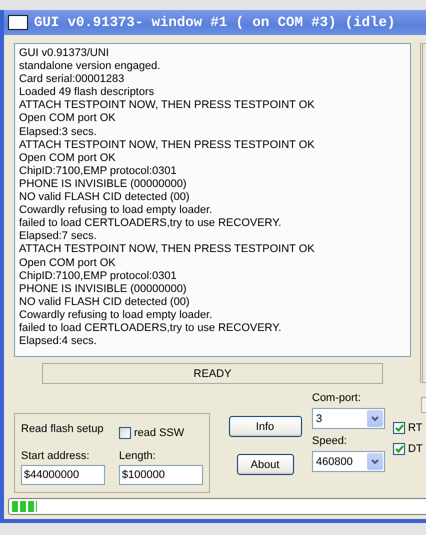 This screenshot has width=426, height=535. I want to click on info-button: Info, so click(265, 426).